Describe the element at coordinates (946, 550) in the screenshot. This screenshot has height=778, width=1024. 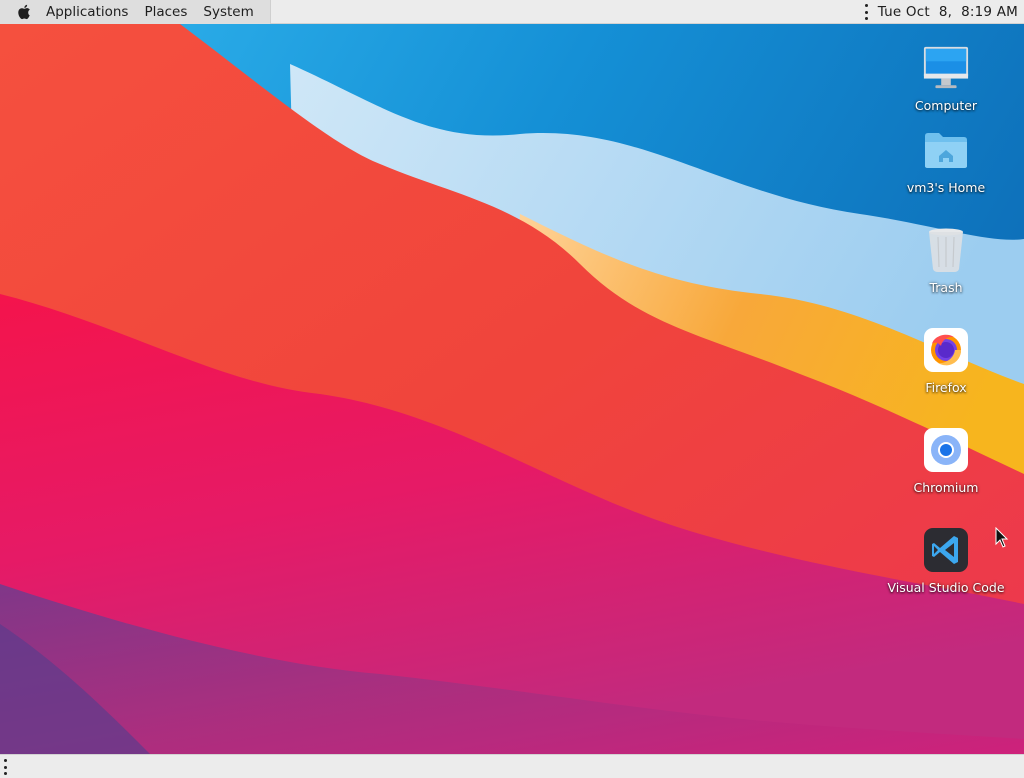
I see `vscode-icon` at that location.